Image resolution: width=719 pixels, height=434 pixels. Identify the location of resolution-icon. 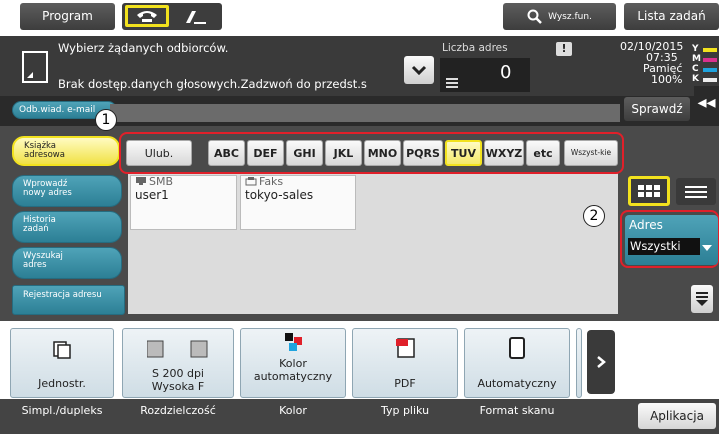
(178, 349).